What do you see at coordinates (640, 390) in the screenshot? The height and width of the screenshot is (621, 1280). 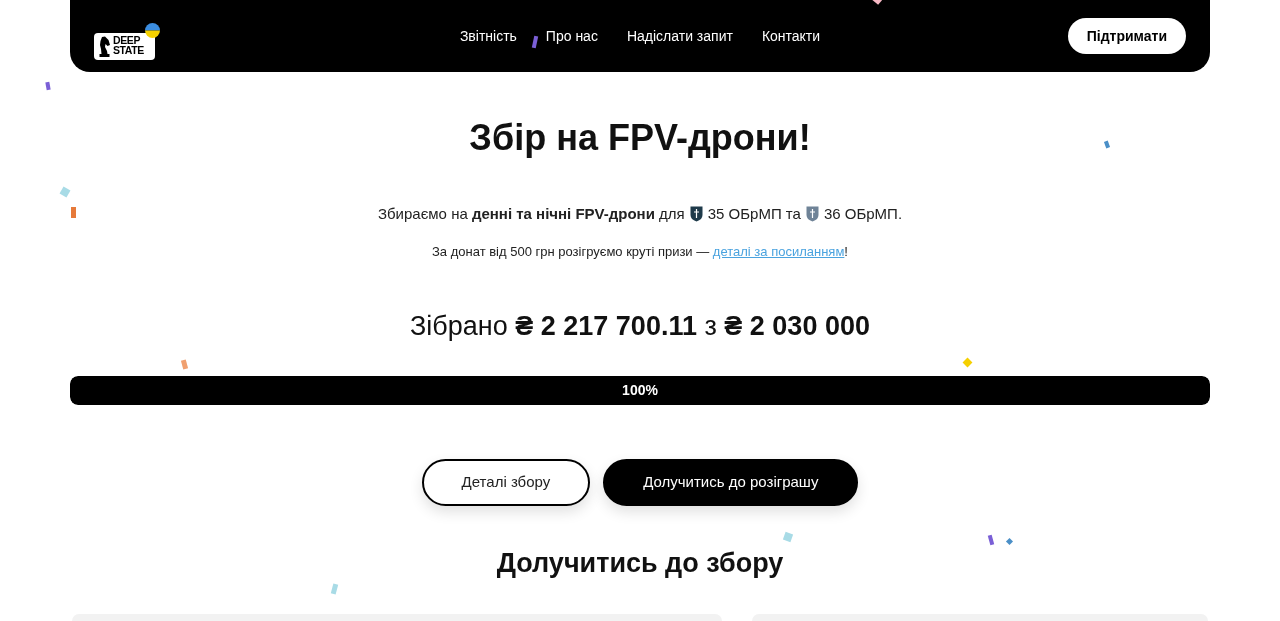 I see `progress-label: 100%` at bounding box center [640, 390].